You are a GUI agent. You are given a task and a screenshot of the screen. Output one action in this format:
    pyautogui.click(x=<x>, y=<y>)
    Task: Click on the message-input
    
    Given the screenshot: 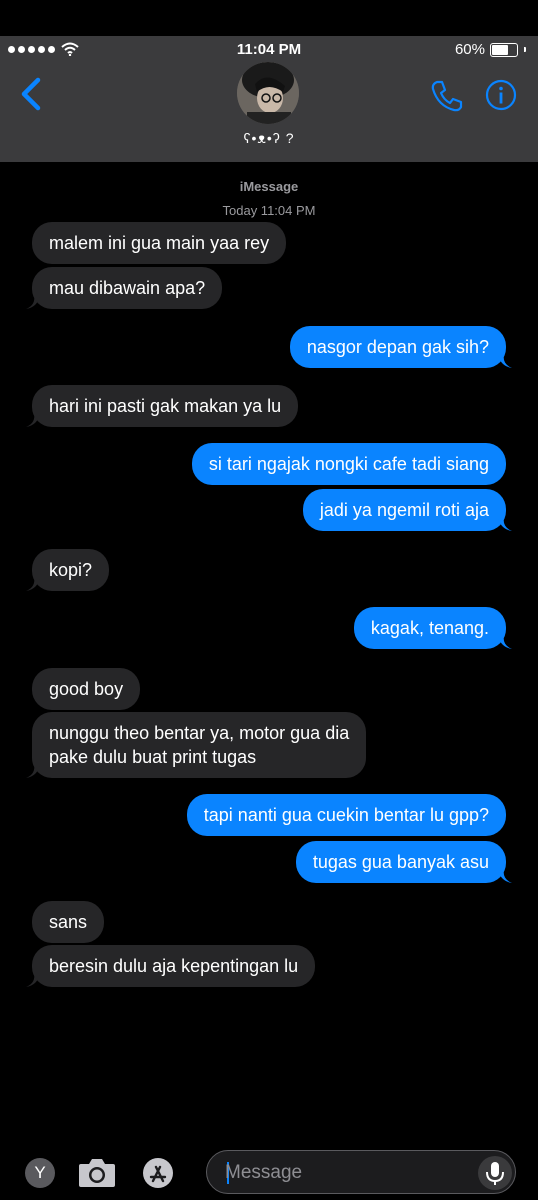 What is the action you would take?
    pyautogui.click(x=345, y=1173)
    